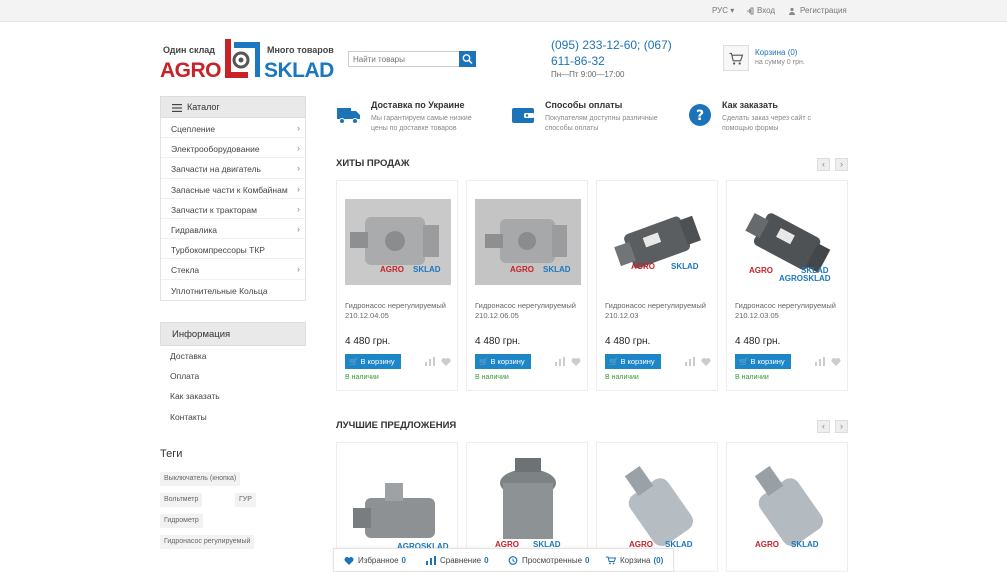  What do you see at coordinates (584, 105) in the screenshot?
I see `feature-title: Способы оплаты` at bounding box center [584, 105].